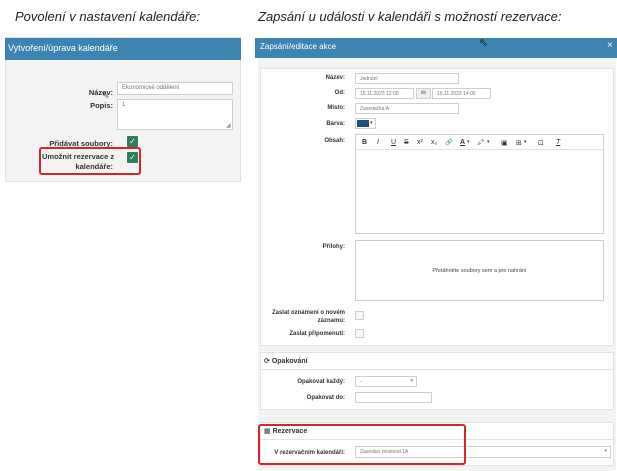 This screenshot has width=617, height=471. What do you see at coordinates (541, 143) in the screenshot?
I see `fullscreen-icon: ⊡` at bounding box center [541, 143].